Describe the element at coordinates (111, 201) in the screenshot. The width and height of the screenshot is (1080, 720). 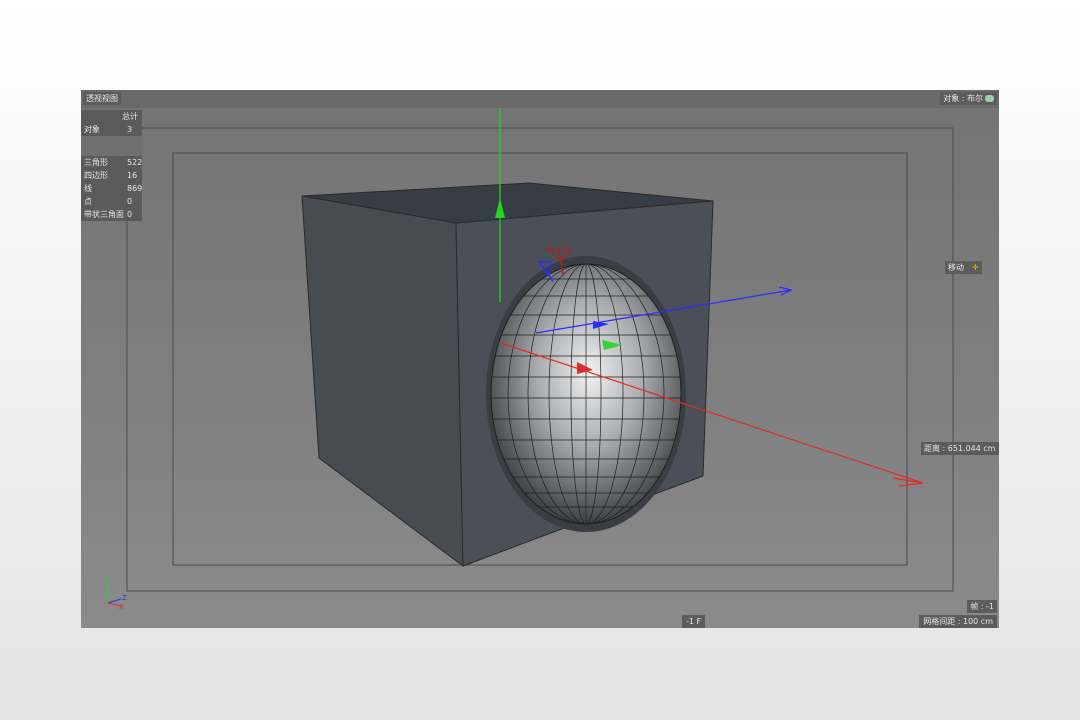
I see `stats-row: 点0` at that location.